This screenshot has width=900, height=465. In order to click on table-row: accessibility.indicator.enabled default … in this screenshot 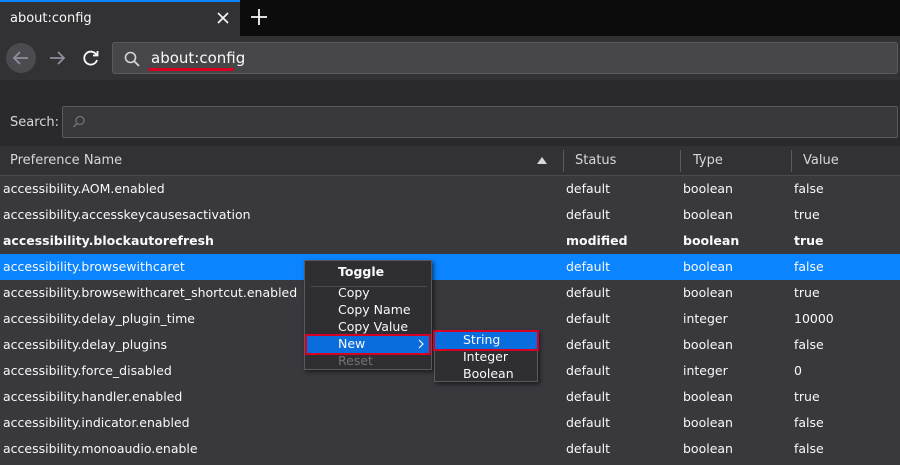, I will do `click(450, 423)`.